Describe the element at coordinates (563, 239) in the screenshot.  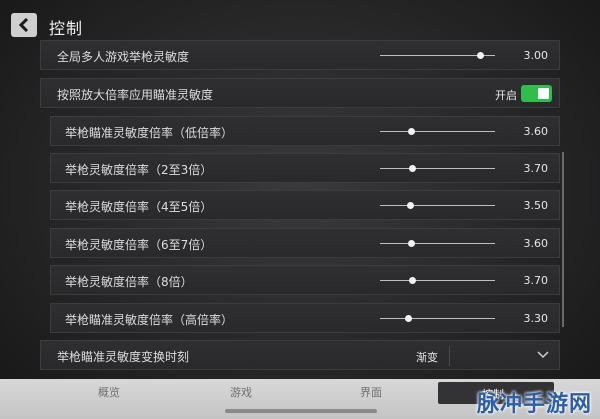
I see `scrollbar` at that location.